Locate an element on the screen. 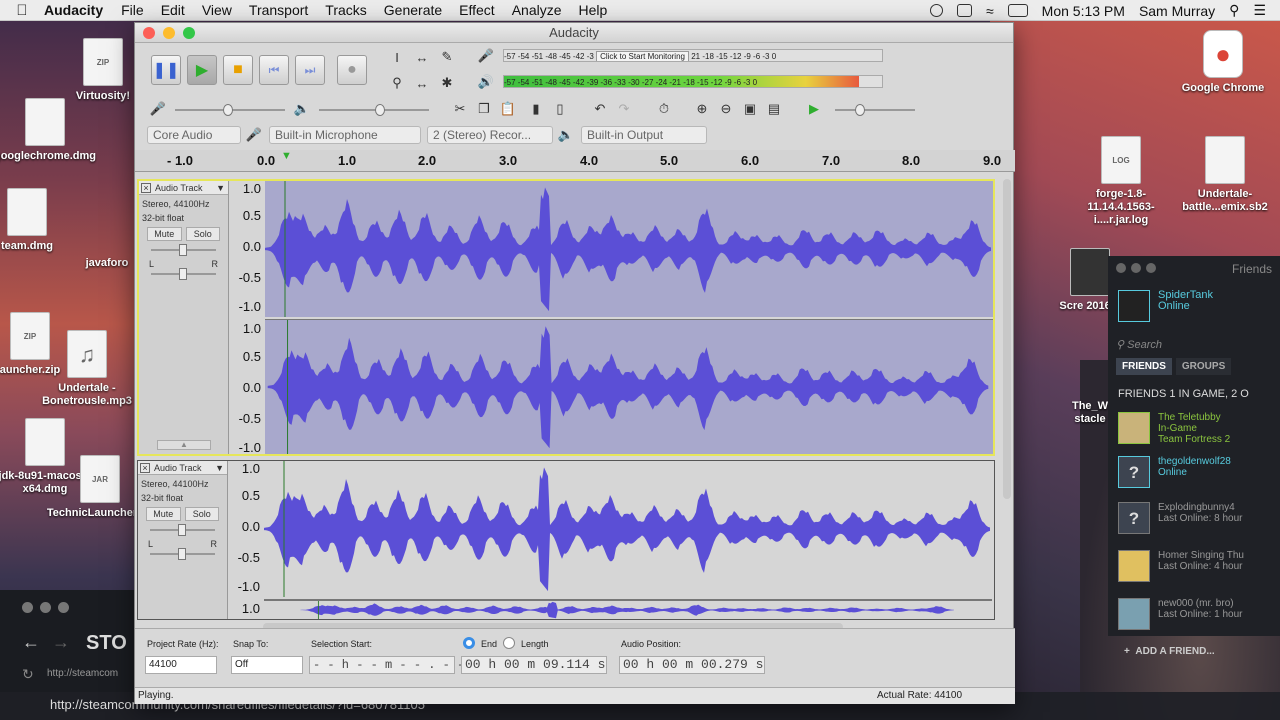  minimize-icon is located at coordinates (169, 33).